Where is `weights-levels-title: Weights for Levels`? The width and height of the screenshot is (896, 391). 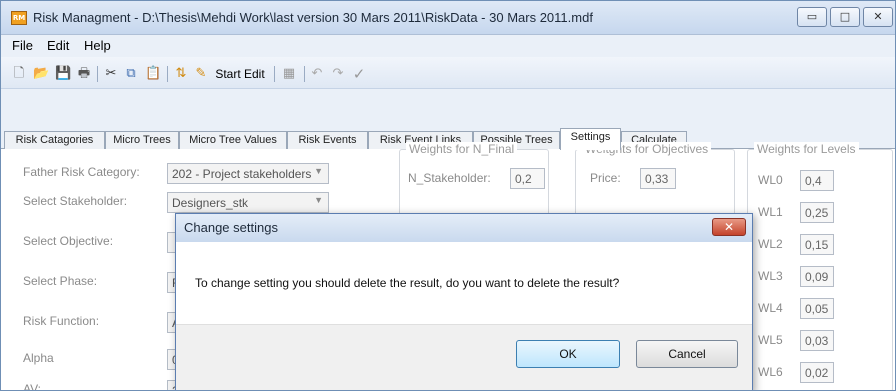 weights-levels-title: Weights for Levels is located at coordinates (806, 149).